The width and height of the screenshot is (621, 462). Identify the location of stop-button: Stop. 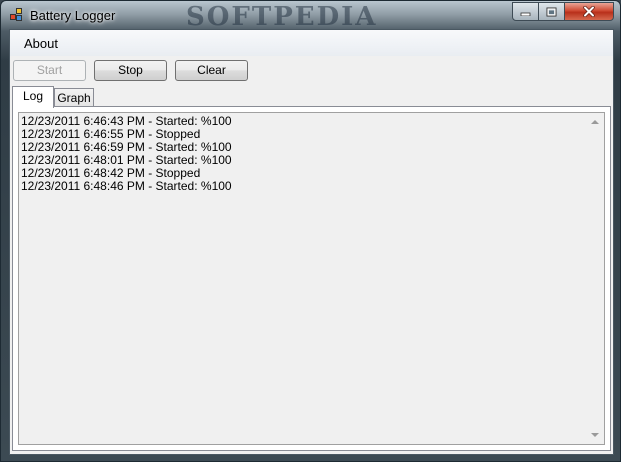
(130, 70).